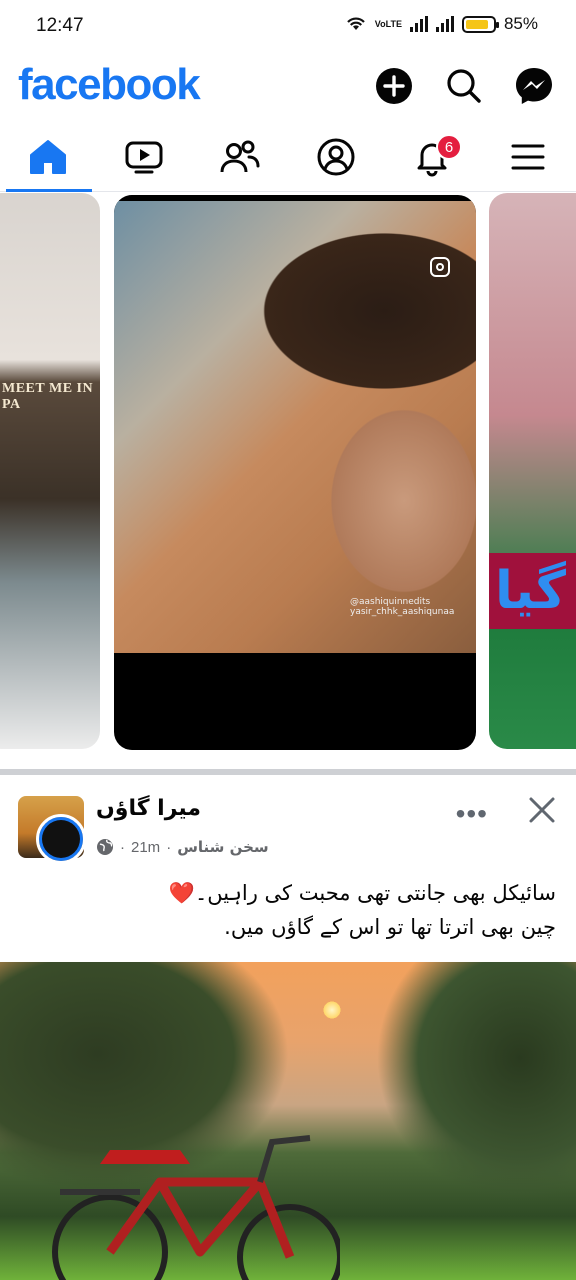 The image size is (576, 1280). I want to click on plus-icon, so click(394, 86).